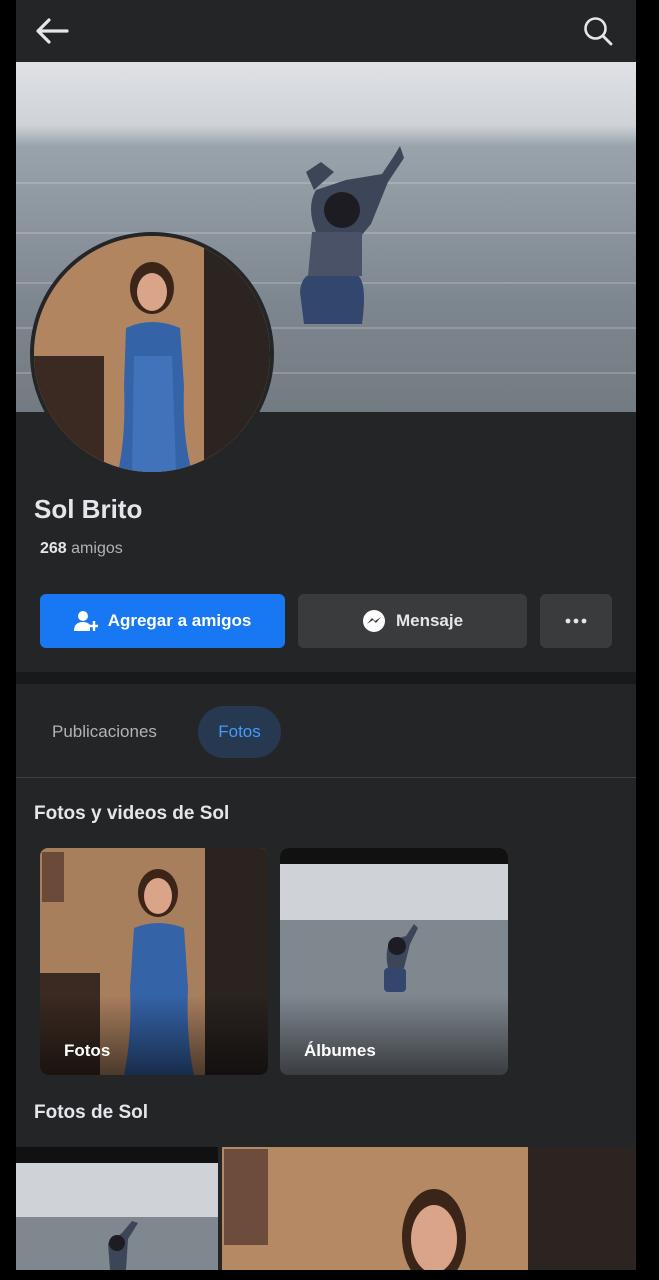  I want to click on add-friend-button: Agregar a amigos, so click(162, 621).